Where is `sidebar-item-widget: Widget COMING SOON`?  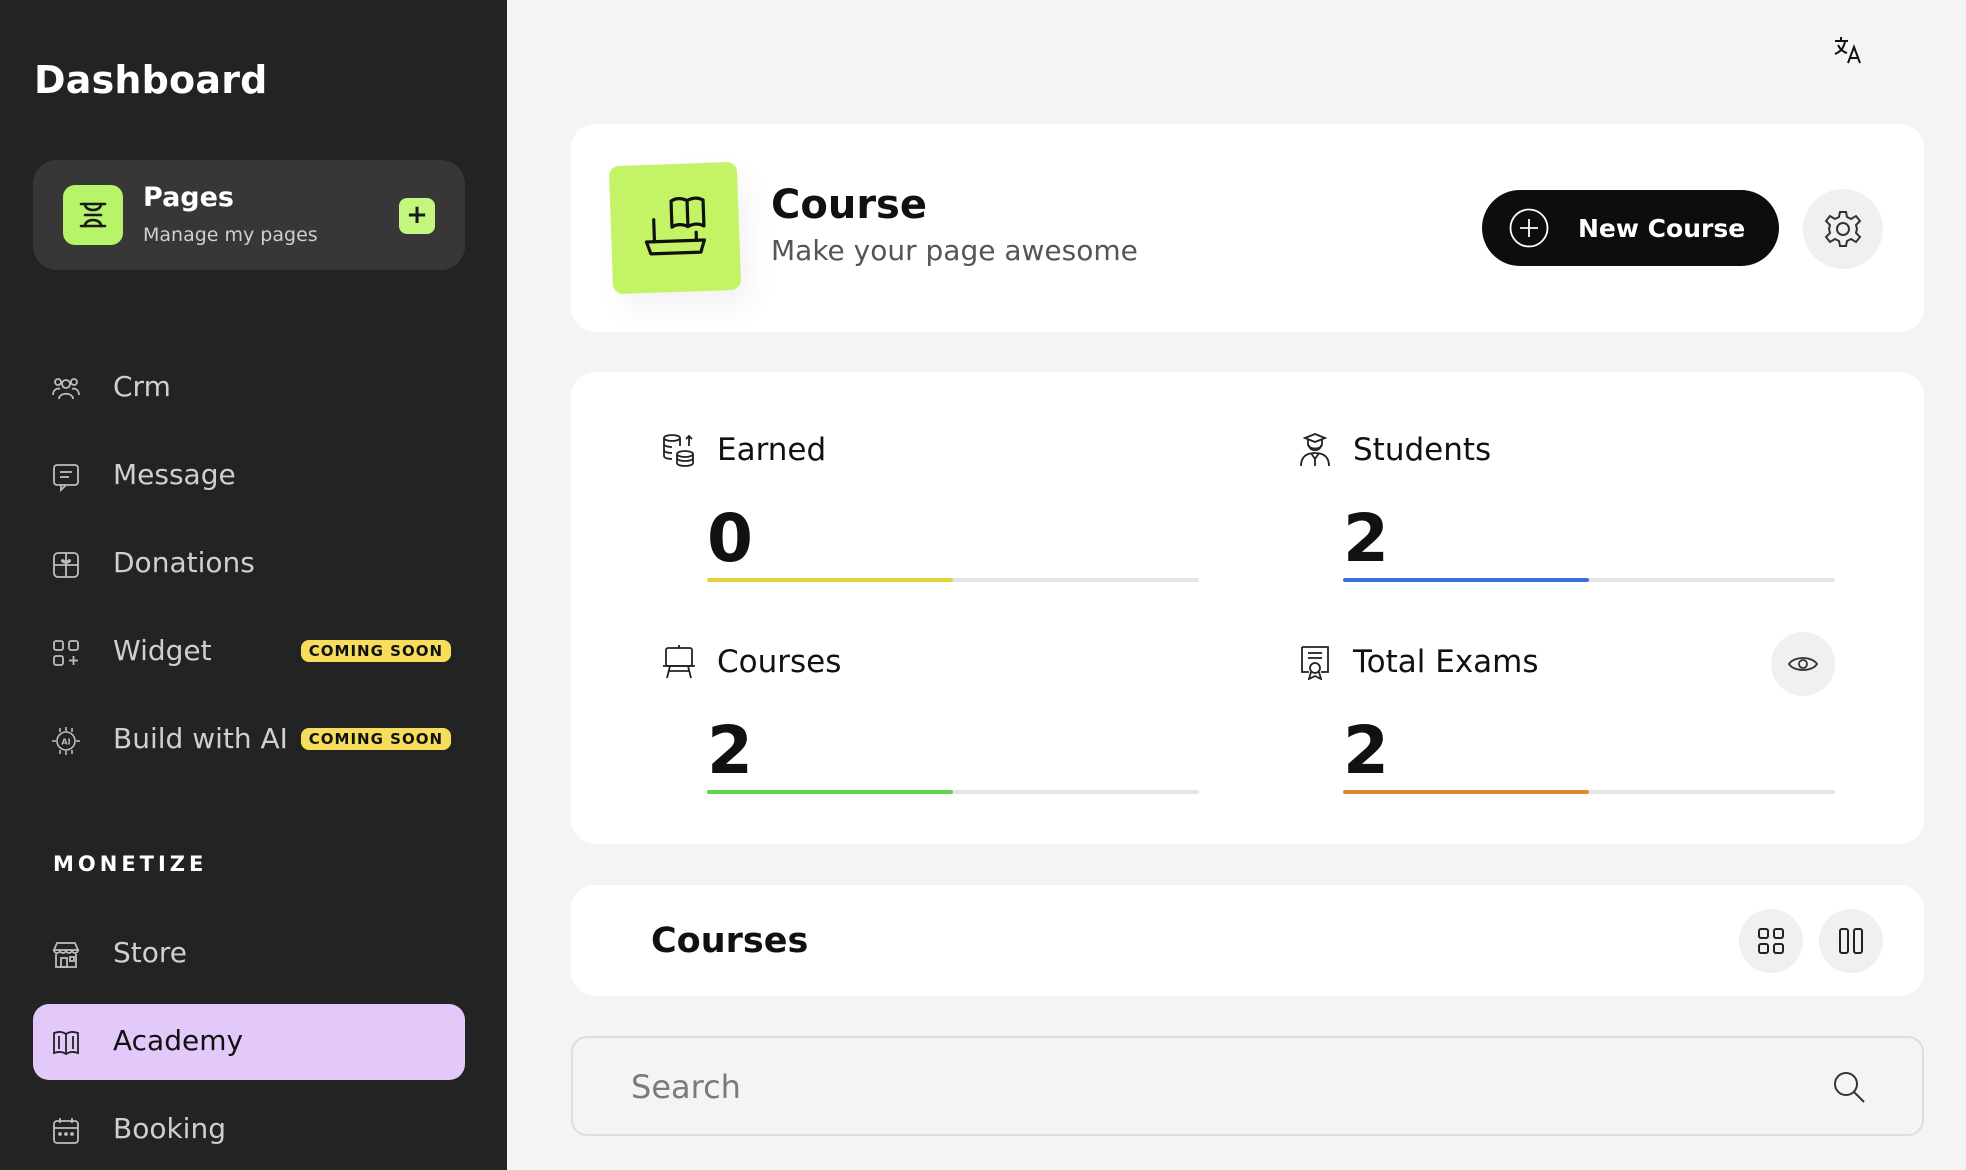 sidebar-item-widget: Widget COMING SOON is located at coordinates (249, 652).